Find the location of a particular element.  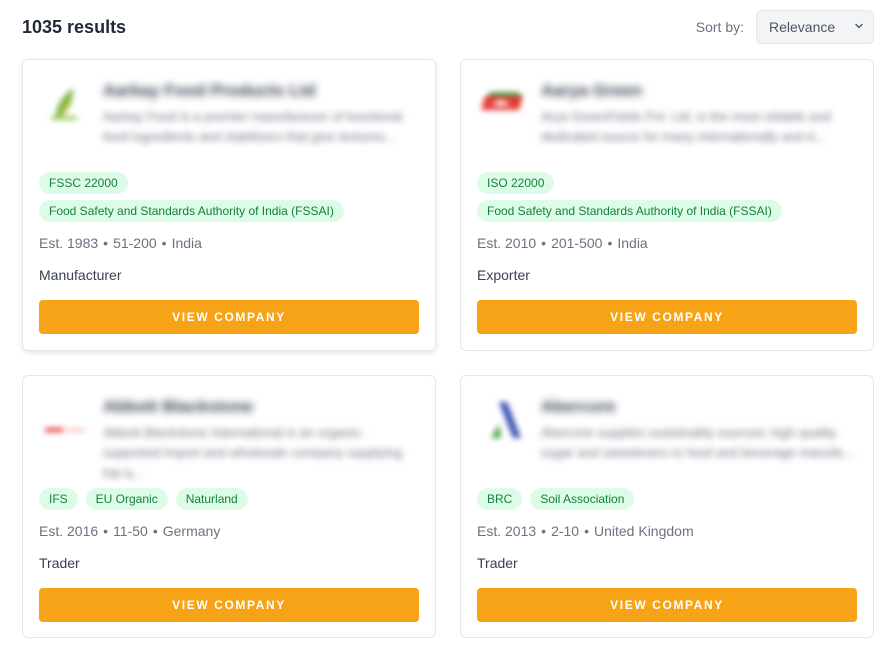

chevron-down-icon is located at coordinates (859, 26).